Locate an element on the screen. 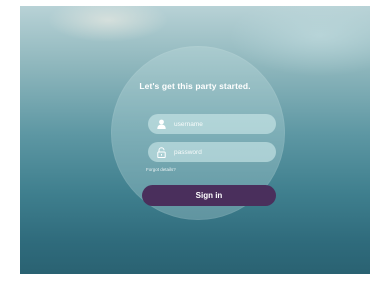  forgot-details-link: Forgot details? is located at coordinates (161, 169).